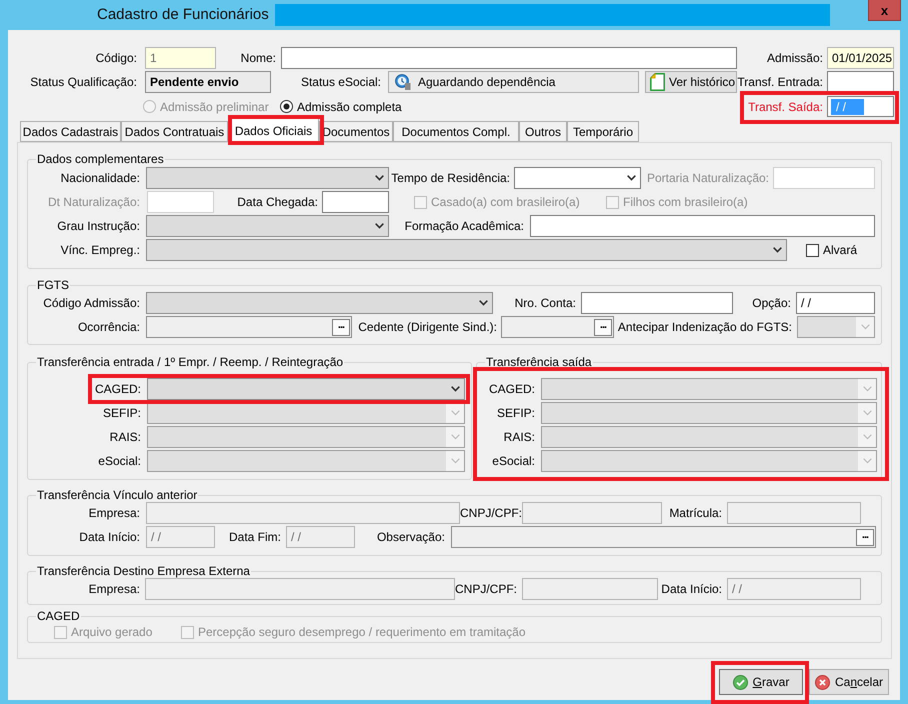 This screenshot has width=908, height=704. Describe the element at coordinates (840, 250) in the screenshot. I see `checkbox-label: Alvará` at that location.